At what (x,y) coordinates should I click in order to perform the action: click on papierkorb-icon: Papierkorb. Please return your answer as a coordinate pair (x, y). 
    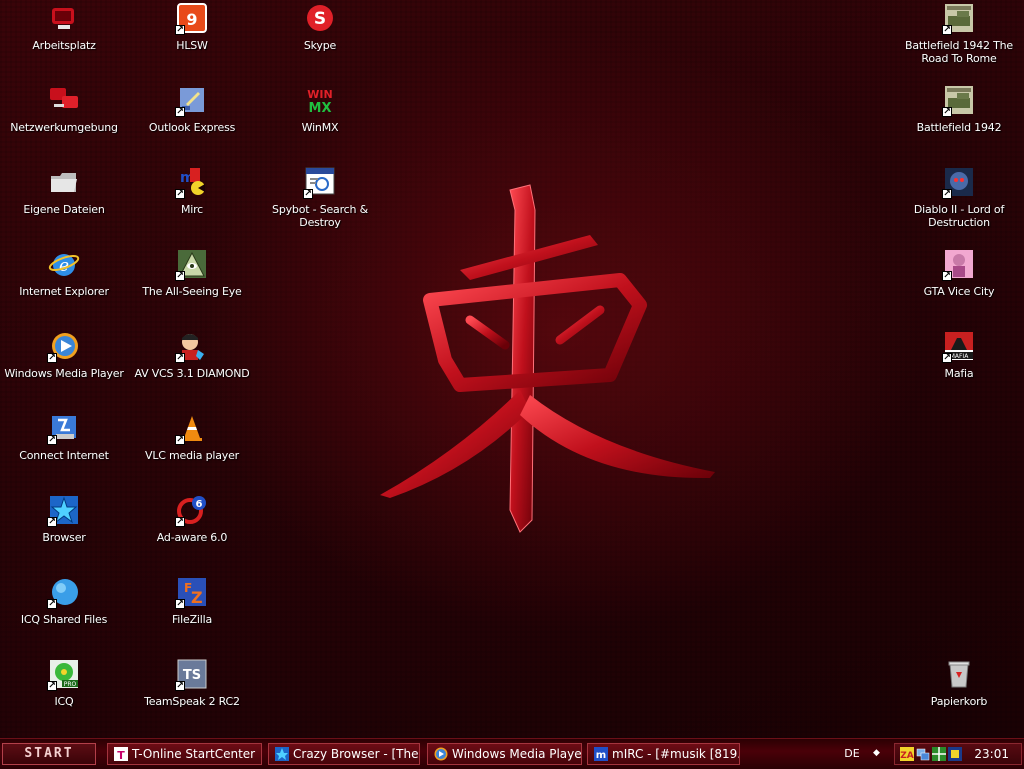
    Looking at the image, I should click on (959, 683).